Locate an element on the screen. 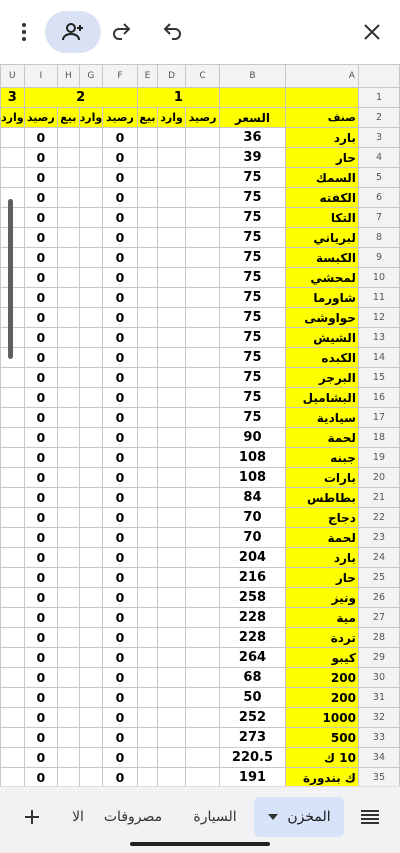 This screenshot has height=853, width=400. row-number: 4 is located at coordinates (378, 157).